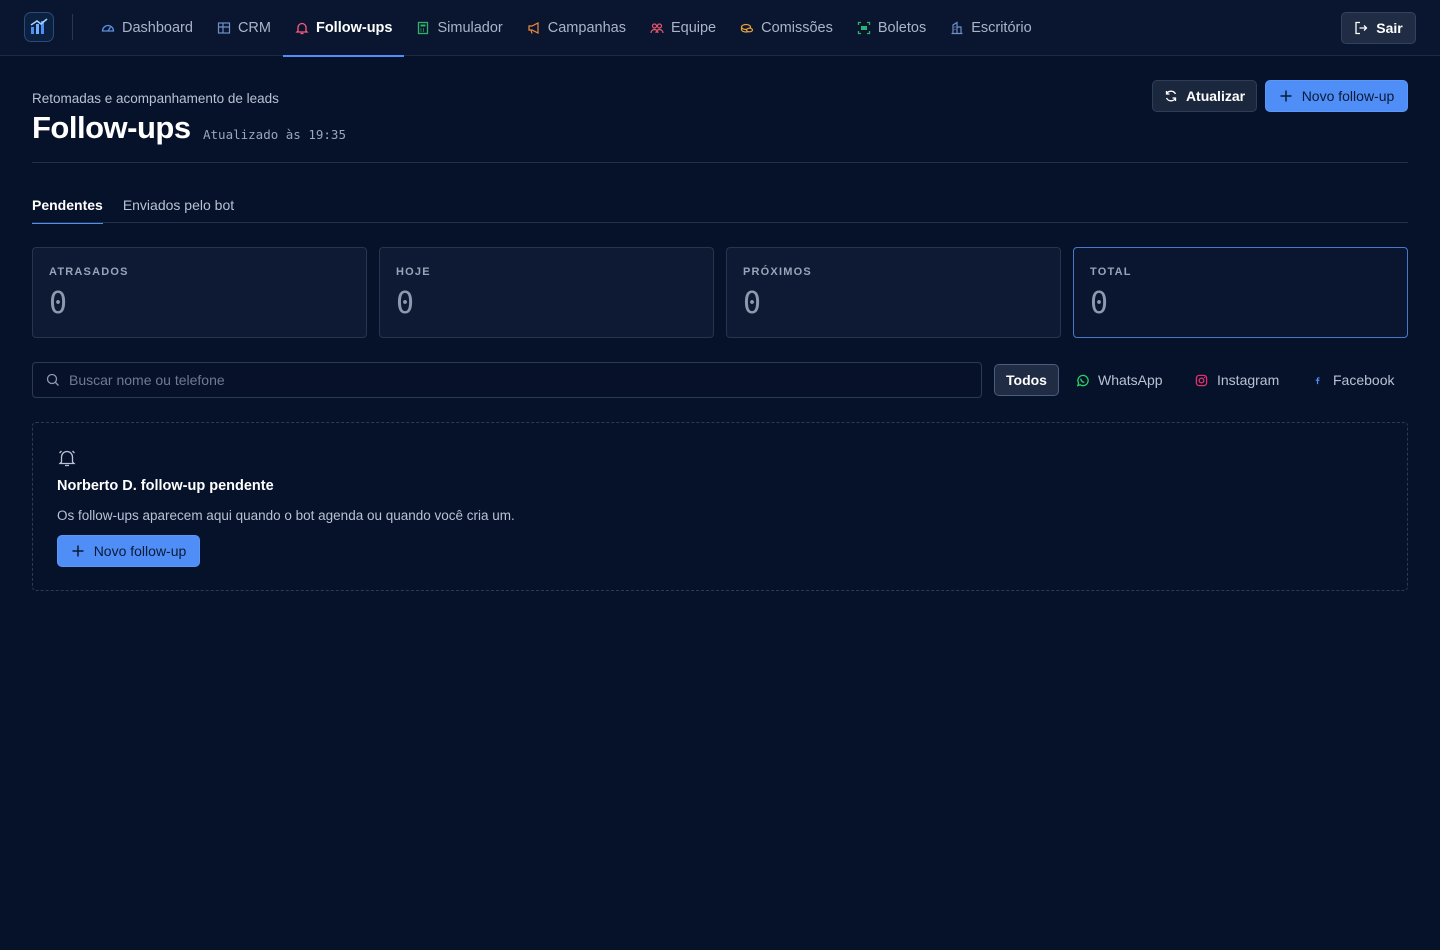  Describe the element at coordinates (519, 380) in the screenshot. I see `search-input` at that location.